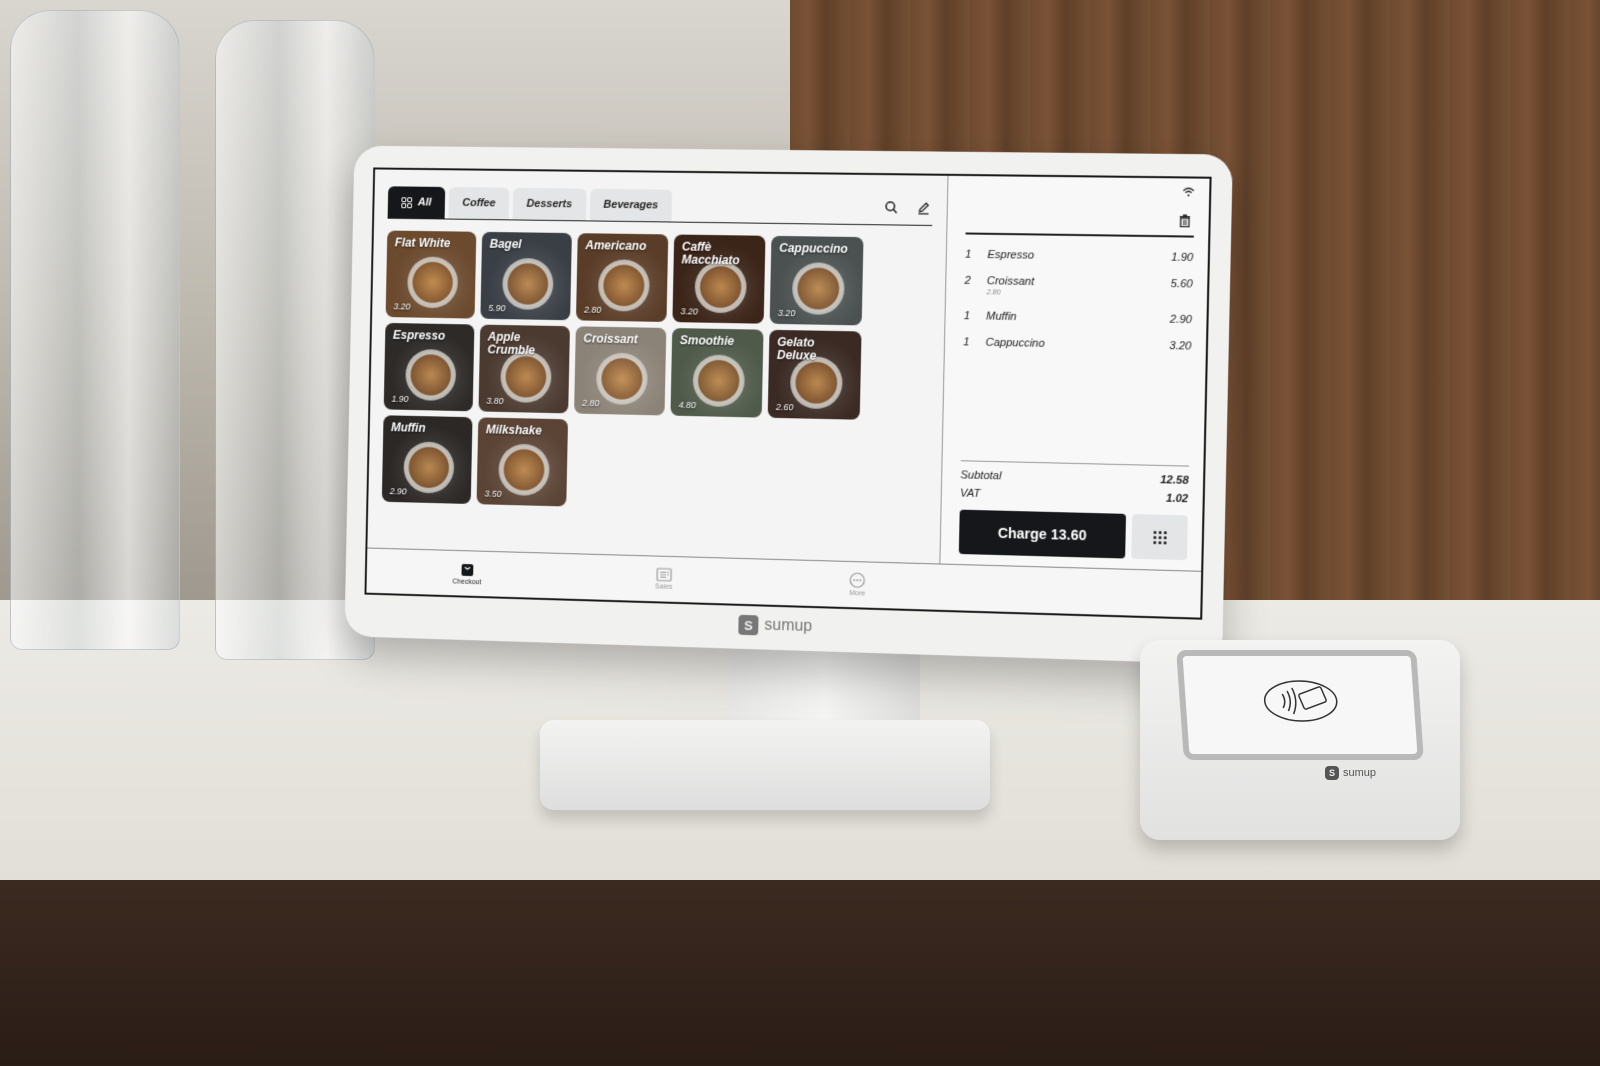  I want to click on cart-totals: Subtotal 12.58 VAT 1.02 Charge 13.60, so click(1073, 510).